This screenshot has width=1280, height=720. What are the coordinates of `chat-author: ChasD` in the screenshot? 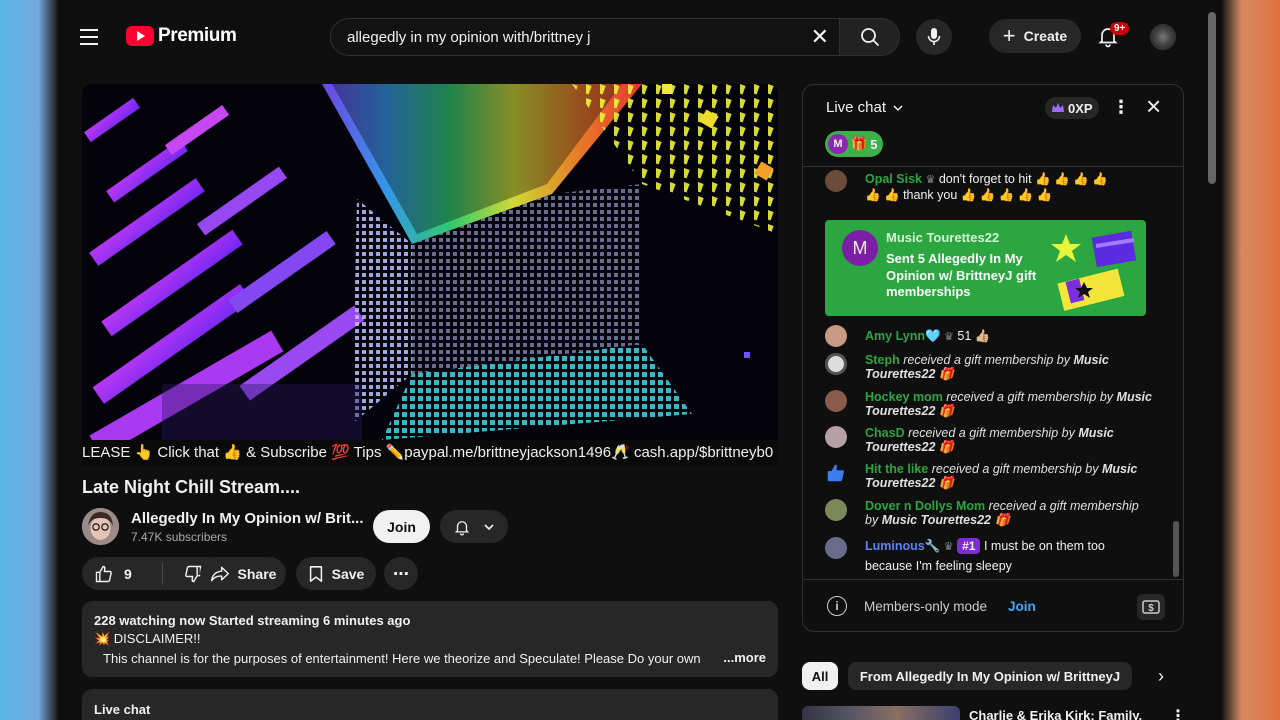 It's located at (885, 433).